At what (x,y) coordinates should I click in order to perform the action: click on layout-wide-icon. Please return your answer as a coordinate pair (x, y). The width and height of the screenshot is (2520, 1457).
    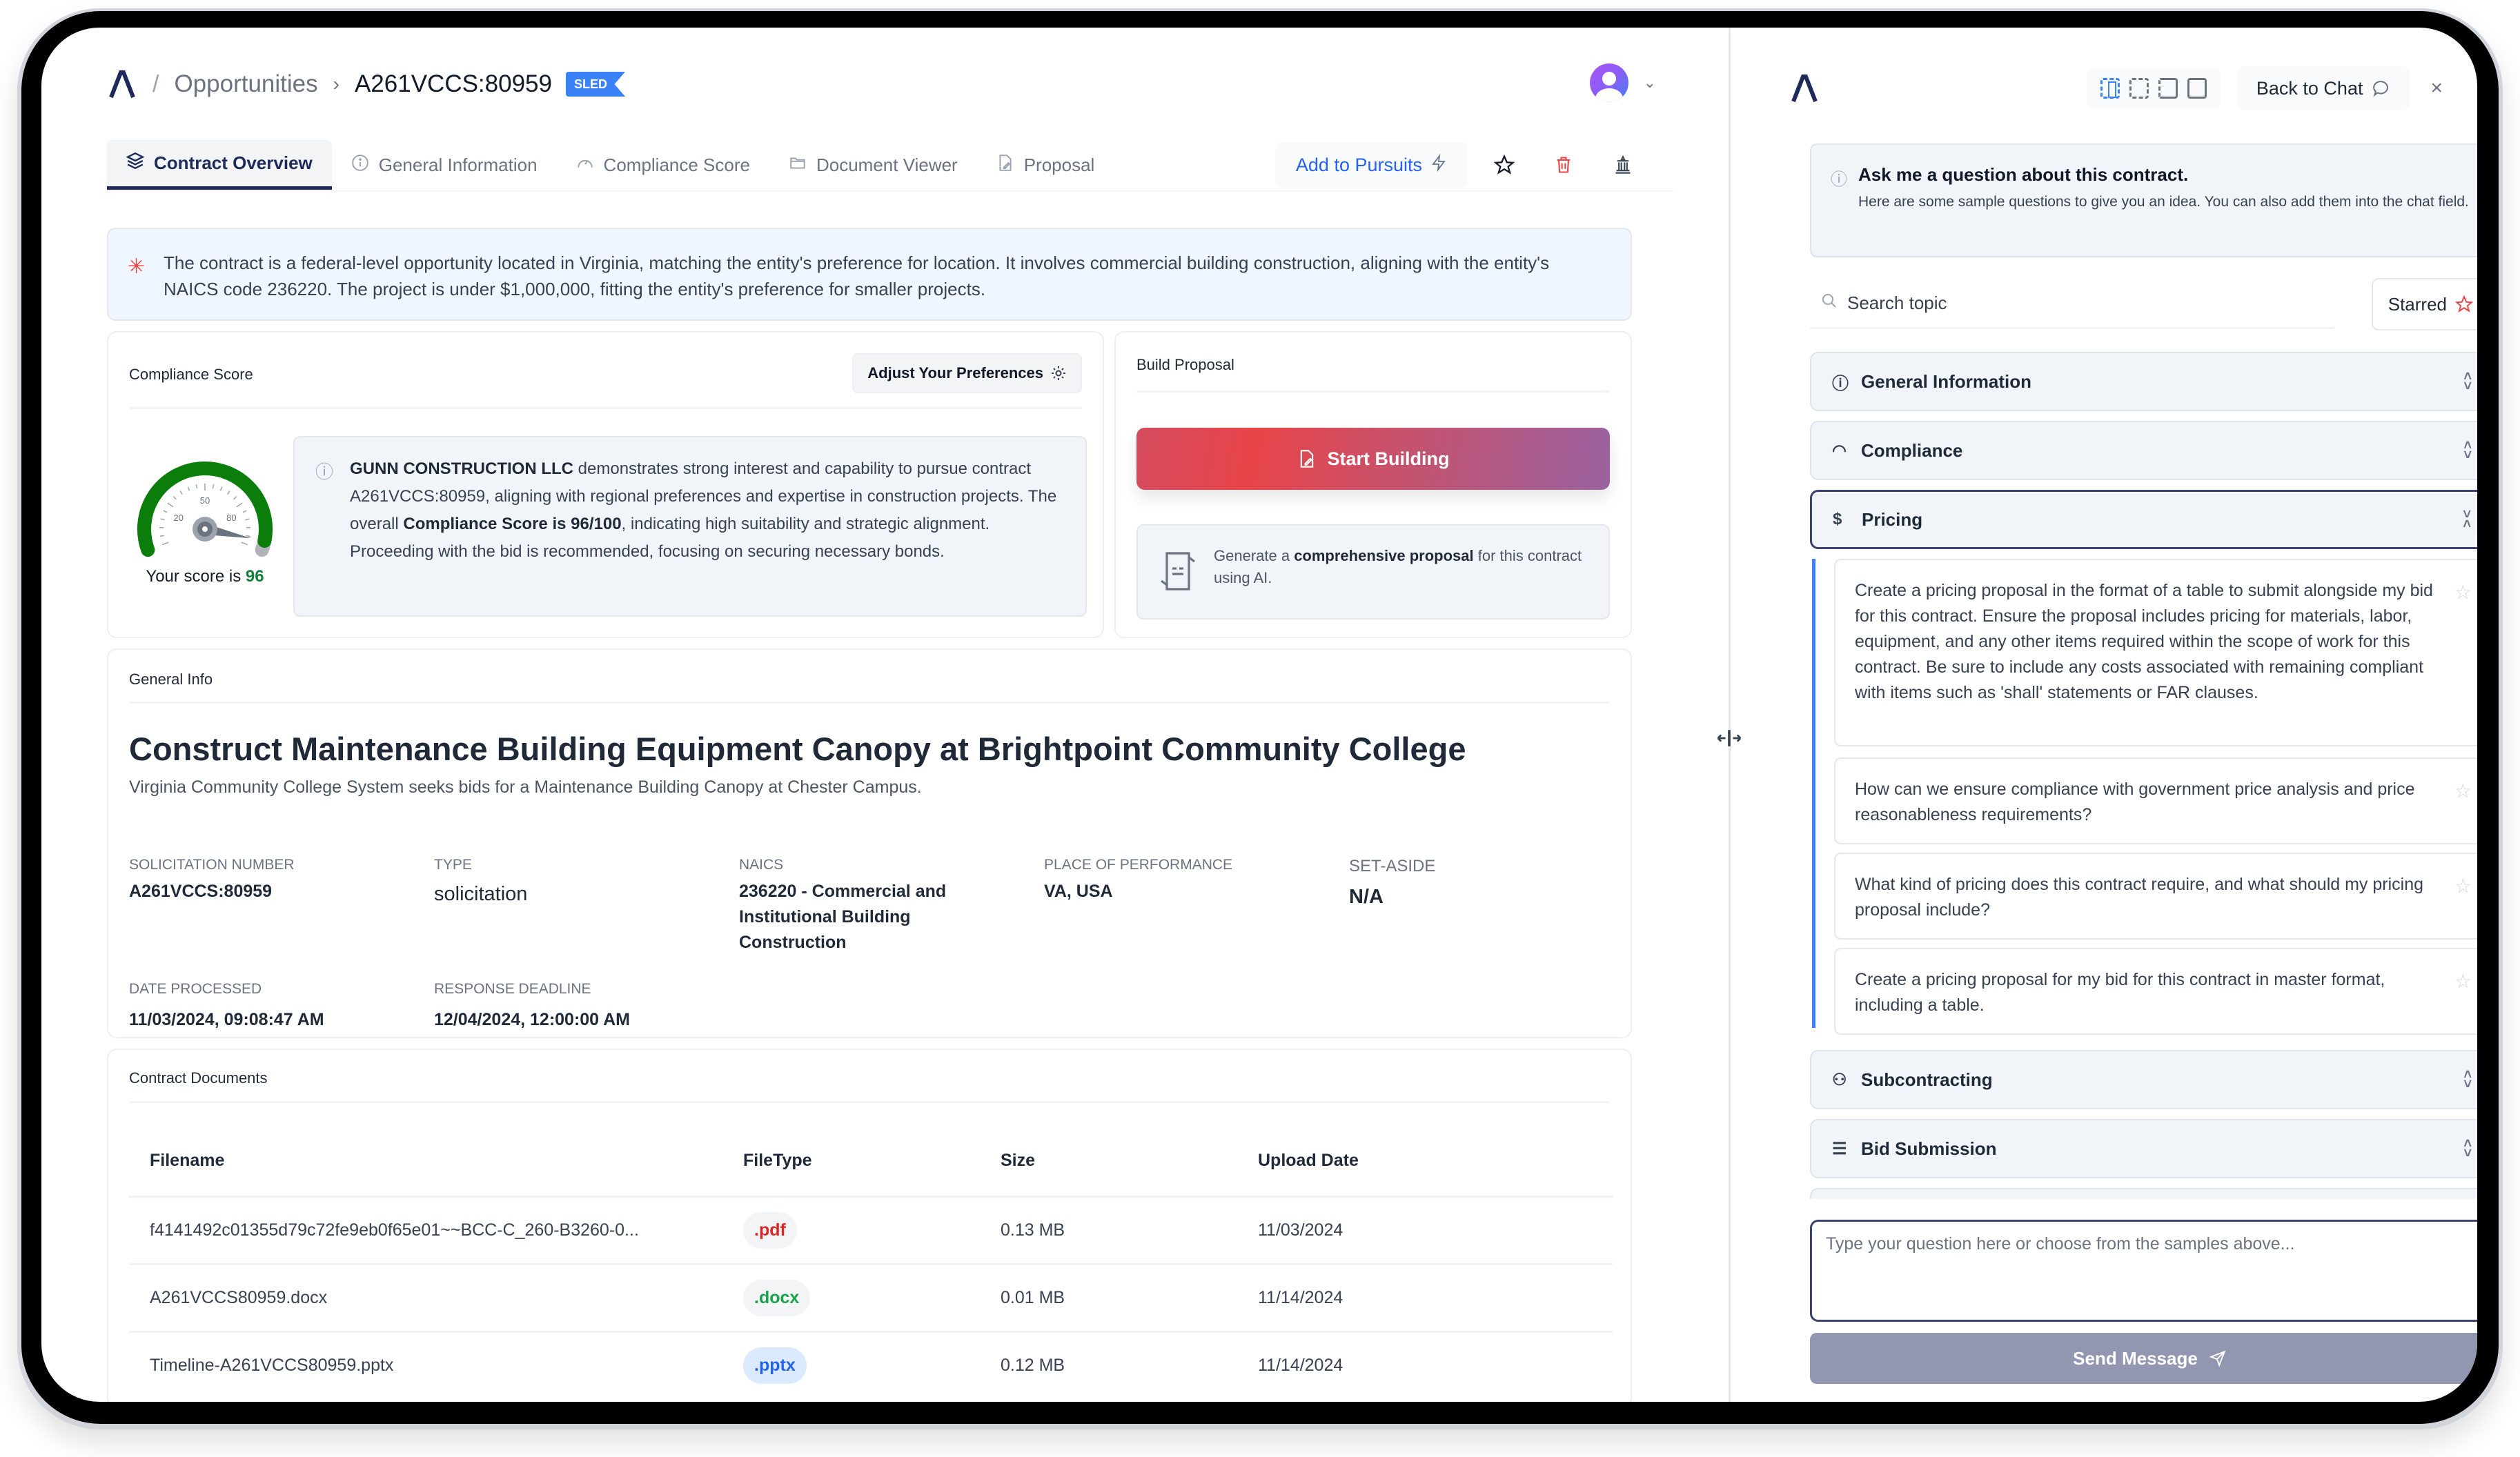
    Looking at the image, I should click on (2168, 88).